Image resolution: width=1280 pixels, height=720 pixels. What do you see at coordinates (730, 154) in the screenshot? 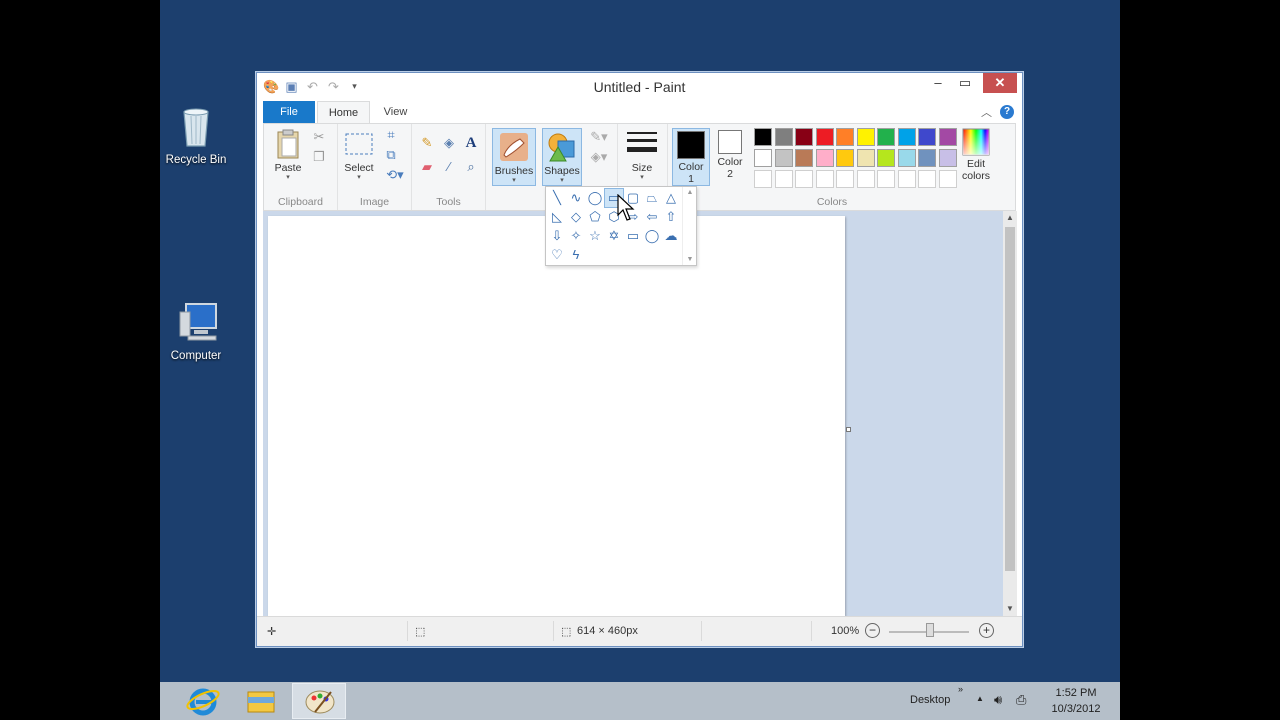
I see `color2-button: Color 2` at bounding box center [730, 154].